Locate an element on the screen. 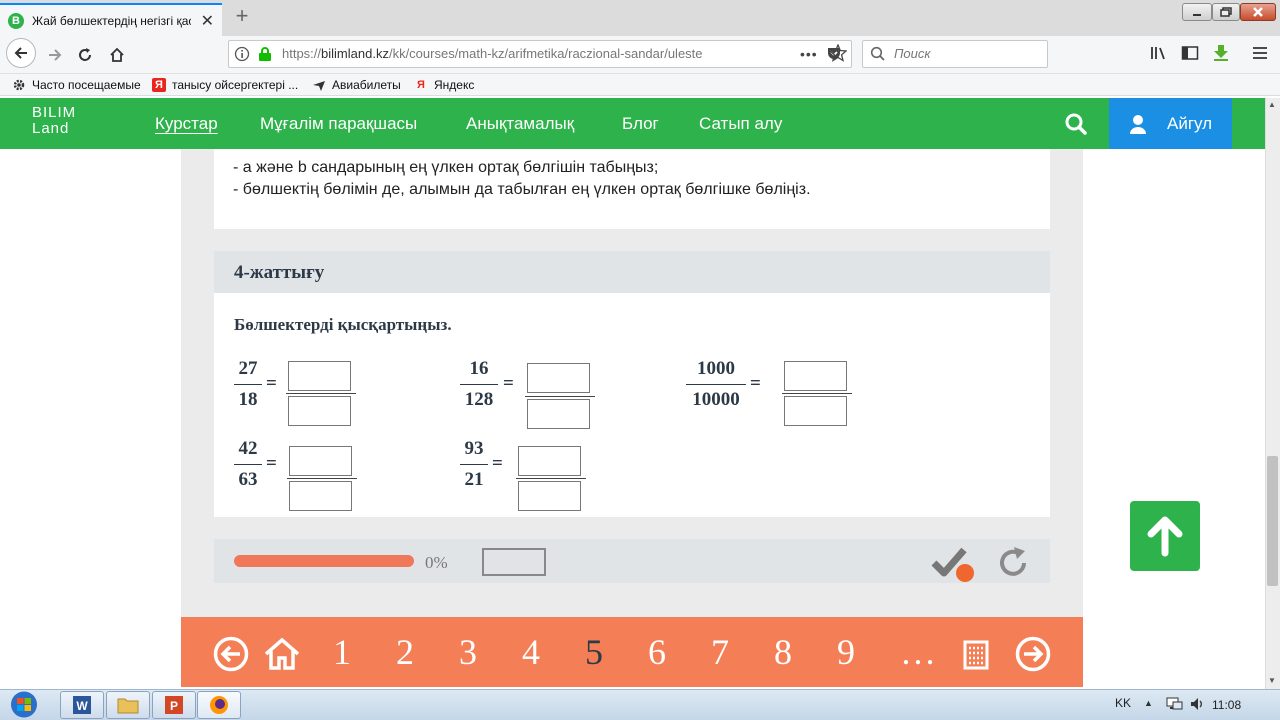 The height and width of the screenshot is (720, 1280). home-page-button is located at coordinates (282, 654).